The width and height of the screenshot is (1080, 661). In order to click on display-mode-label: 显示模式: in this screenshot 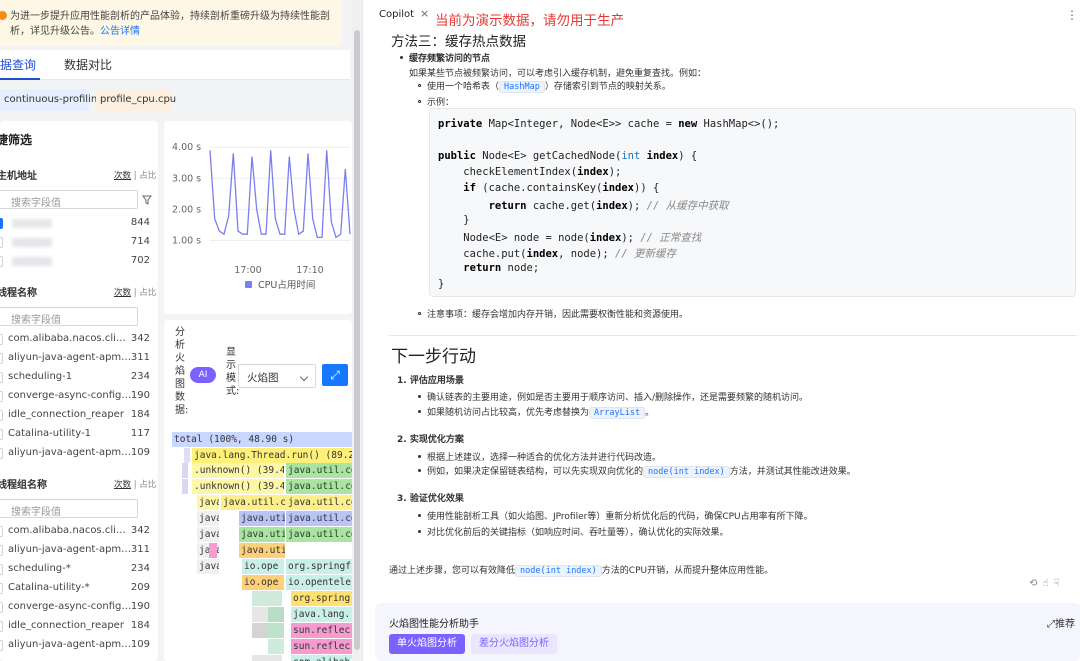, I will do `click(233, 372)`.